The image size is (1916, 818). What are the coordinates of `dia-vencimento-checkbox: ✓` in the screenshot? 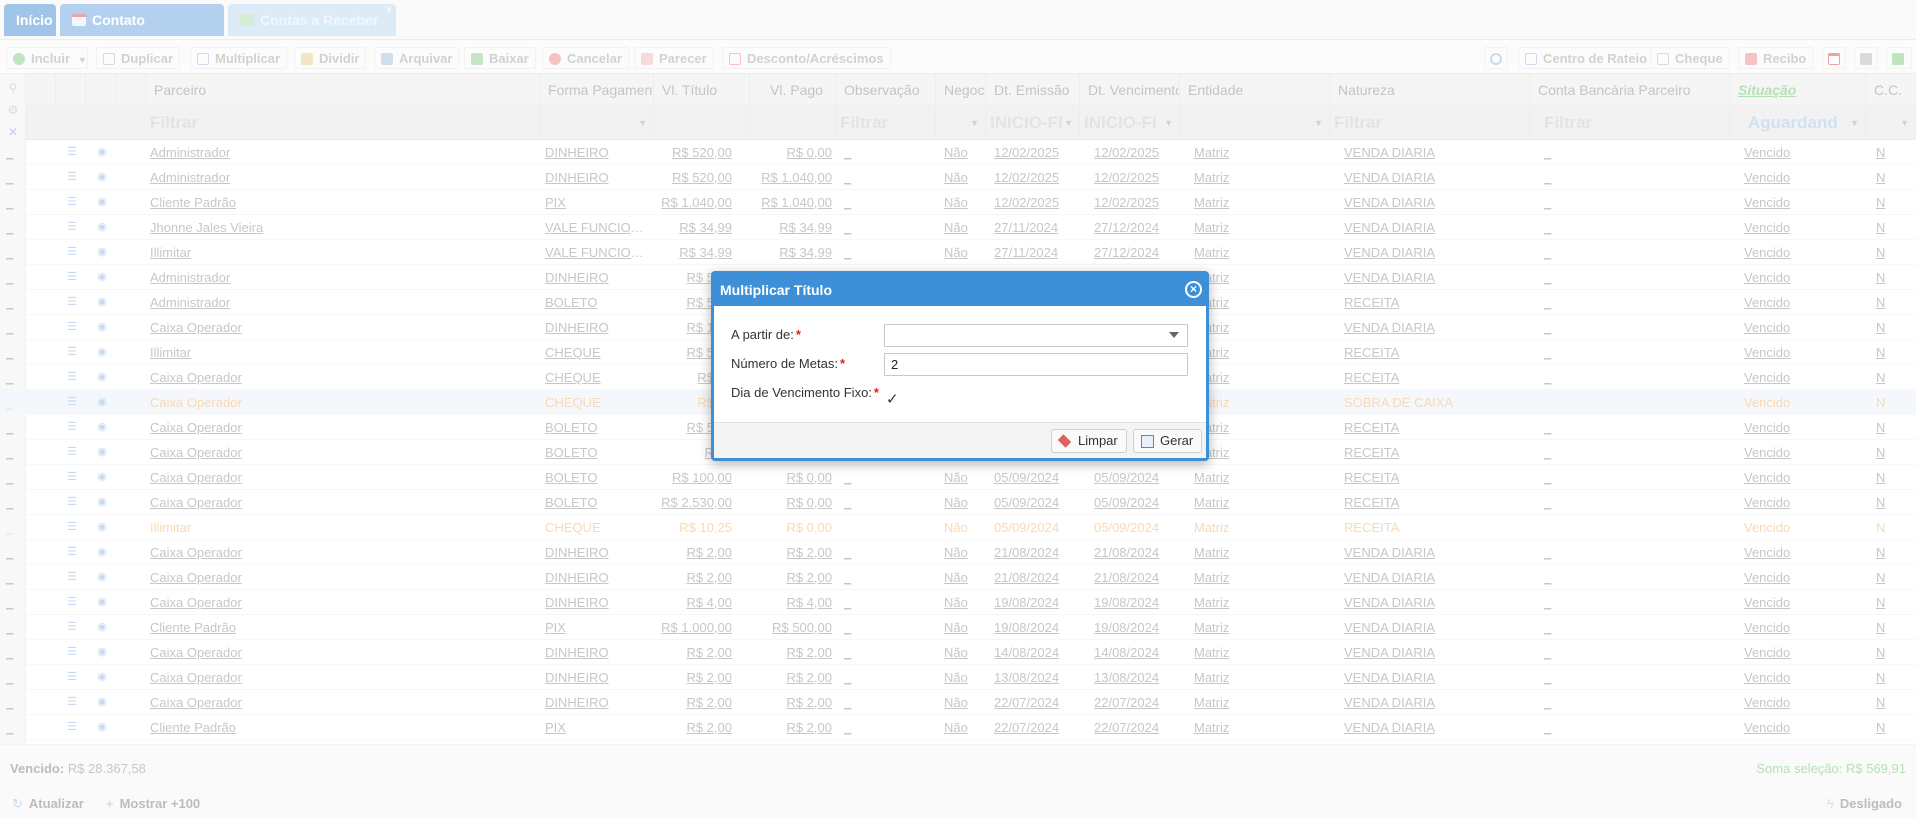 It's located at (893, 399).